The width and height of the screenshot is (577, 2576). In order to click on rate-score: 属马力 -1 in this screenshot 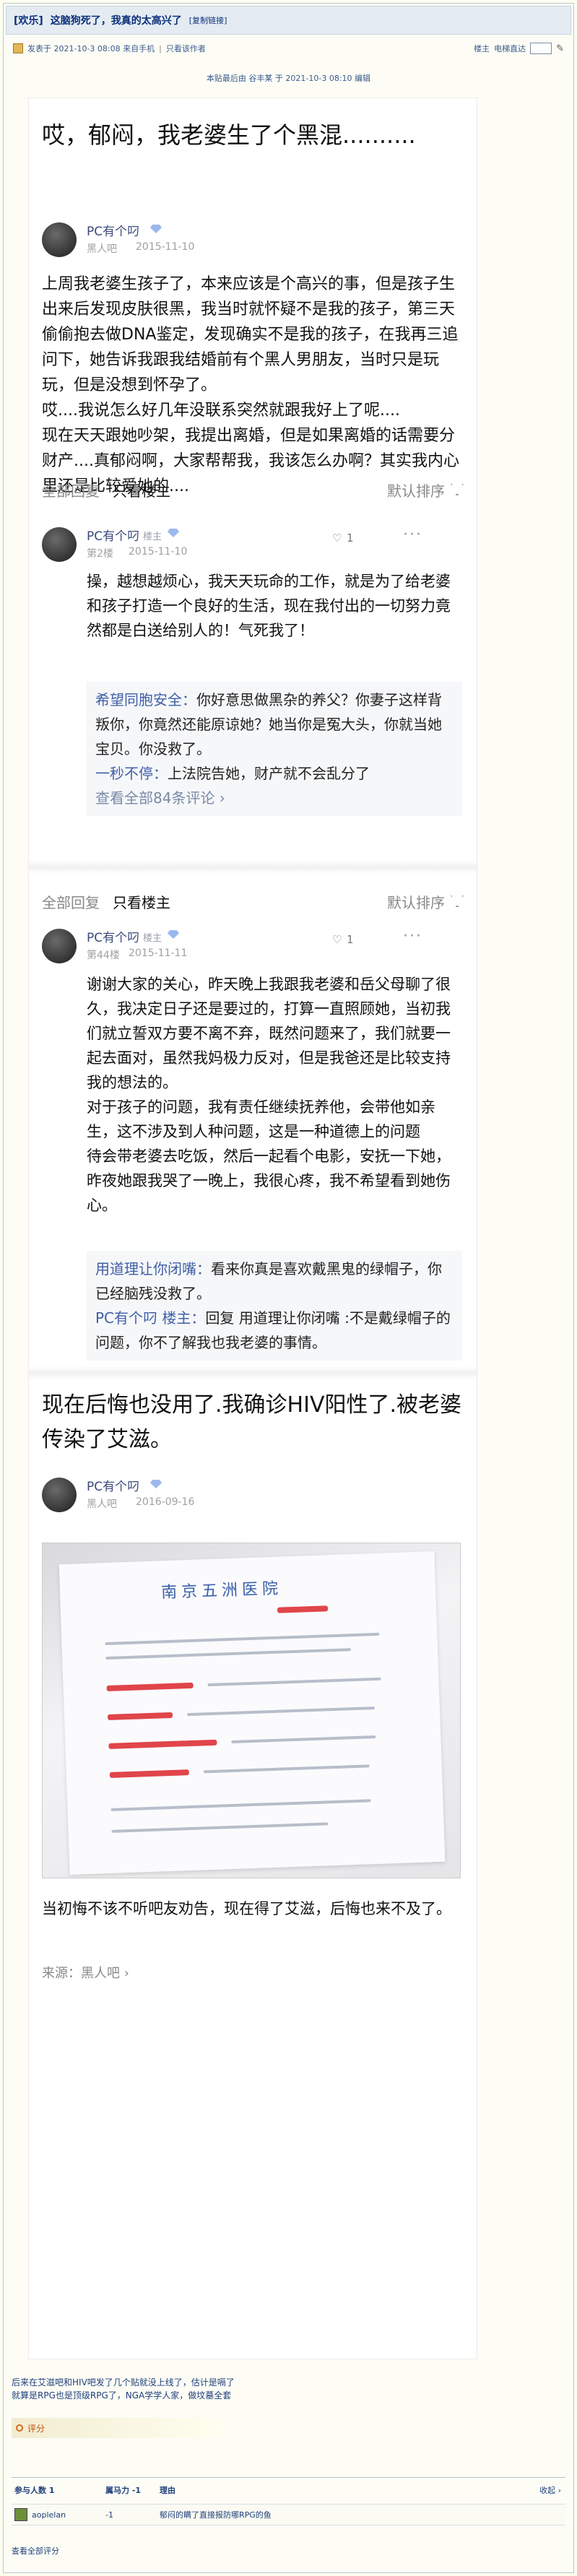, I will do `click(123, 2490)`.